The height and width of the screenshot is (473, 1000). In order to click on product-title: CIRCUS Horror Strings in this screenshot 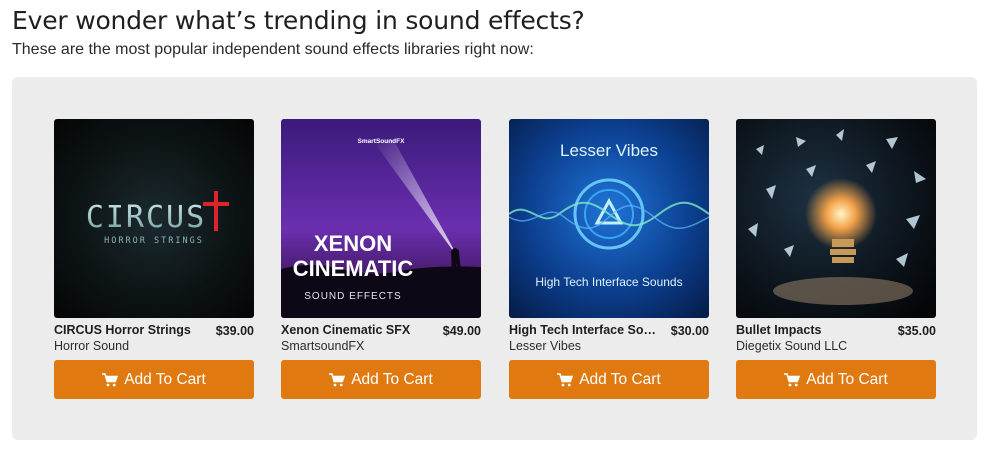, I will do `click(122, 330)`.